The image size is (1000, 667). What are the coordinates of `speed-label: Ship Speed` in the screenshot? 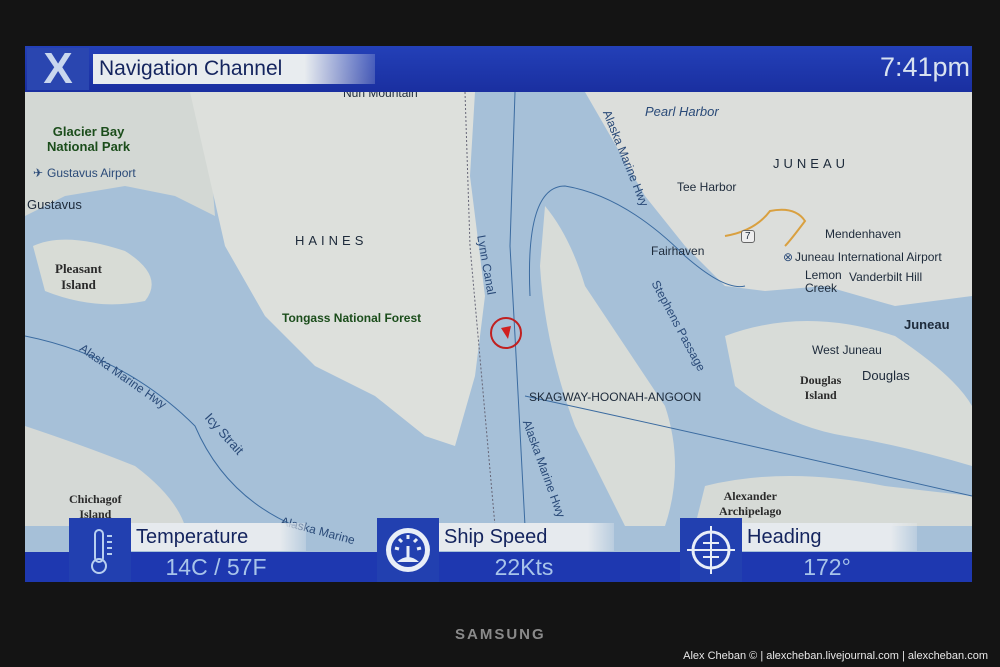 It's located at (526, 537).